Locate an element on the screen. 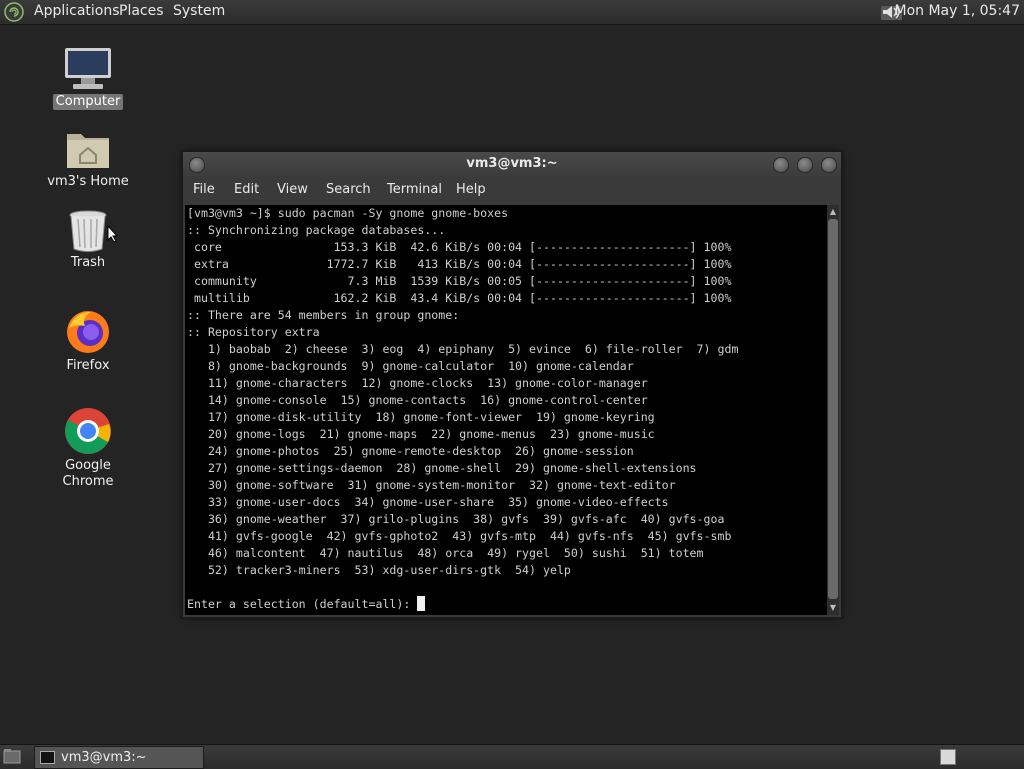 This screenshot has height=769, width=1024. terminal-prompt: Enter a selection (default=all): is located at coordinates (302, 604).